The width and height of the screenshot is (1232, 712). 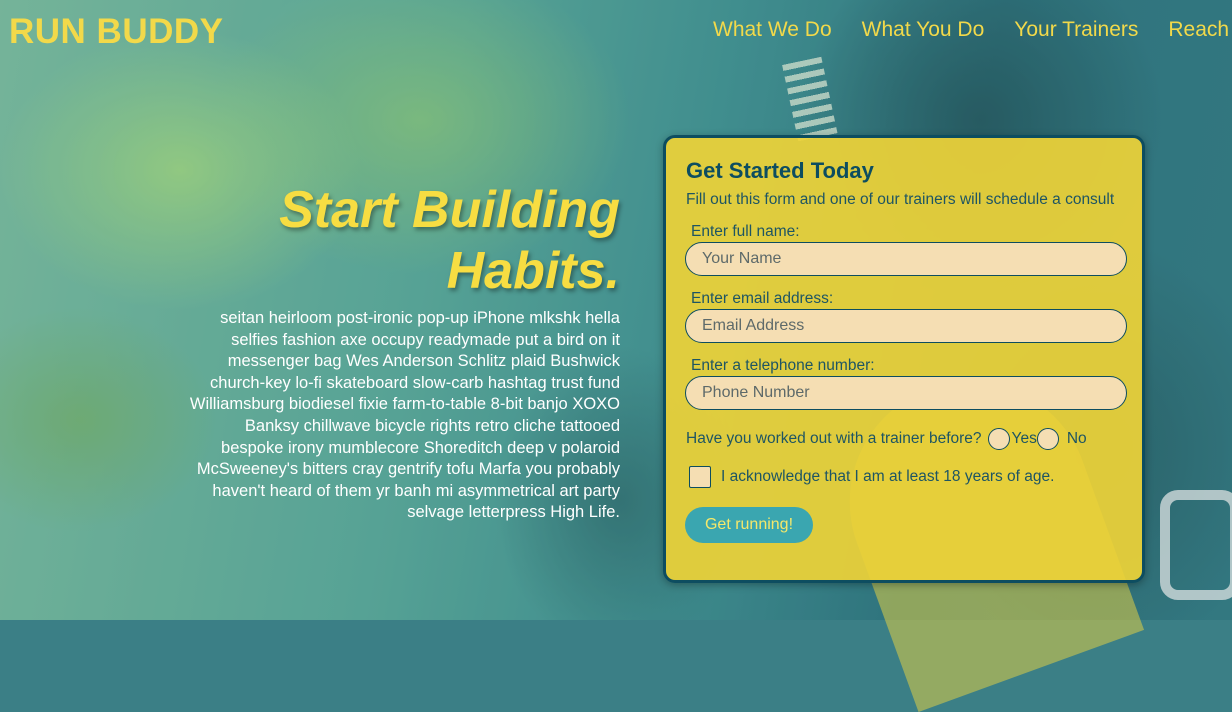 I want to click on get-running-button: Get running!, so click(x=749, y=525).